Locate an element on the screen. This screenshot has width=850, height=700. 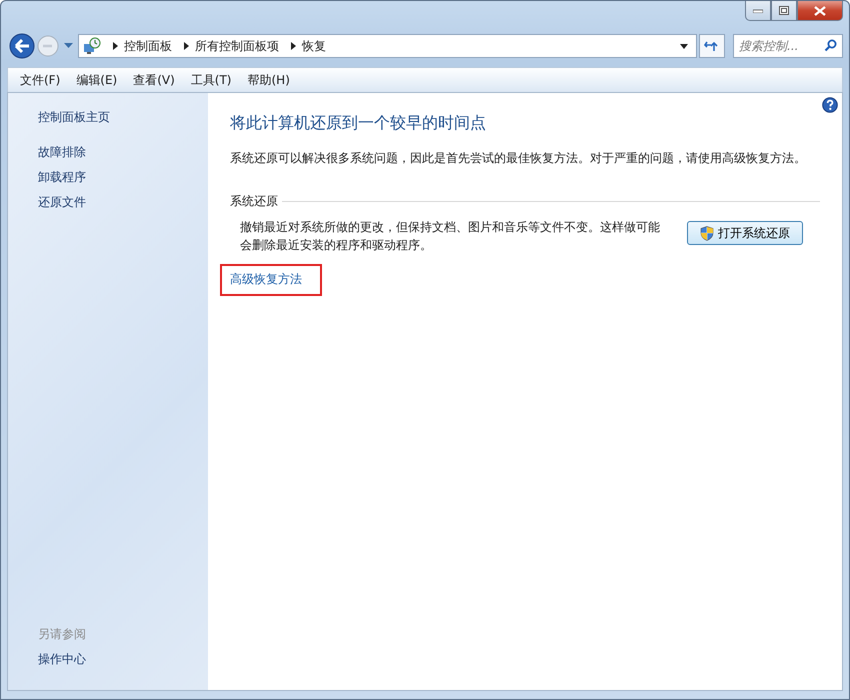
advanced-recovery-link: 高级恢复方法 is located at coordinates (271, 280).